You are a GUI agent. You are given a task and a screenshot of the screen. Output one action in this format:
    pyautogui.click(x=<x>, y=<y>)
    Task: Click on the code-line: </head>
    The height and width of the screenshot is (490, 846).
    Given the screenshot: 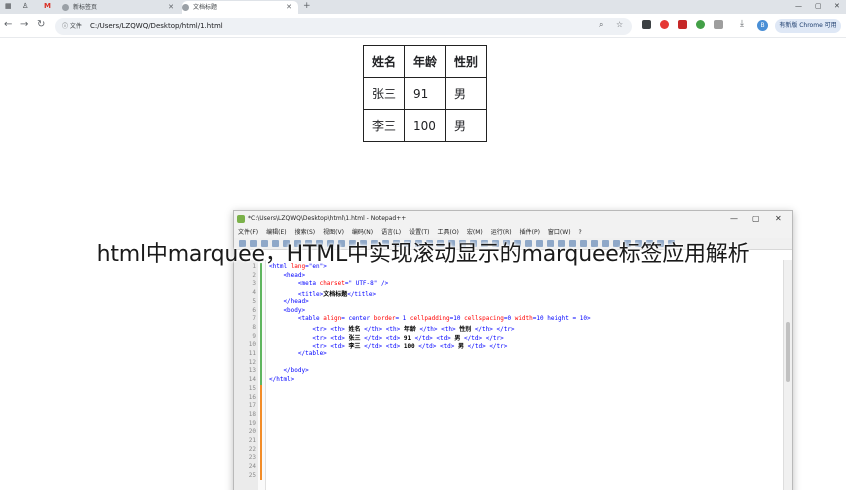 What is the action you would take?
    pyautogui.click(x=288, y=301)
    